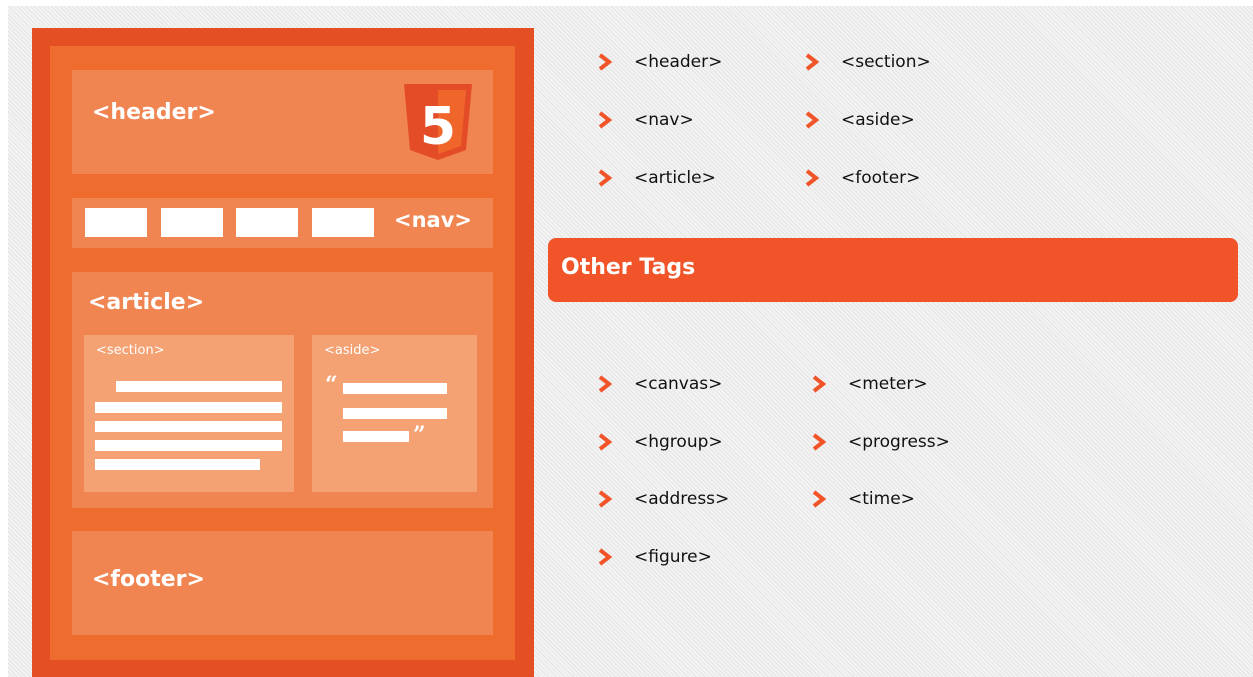 The height and width of the screenshot is (677, 1253). Describe the element at coordinates (154, 112) in the screenshot. I see `header-block-label: <header>` at that location.